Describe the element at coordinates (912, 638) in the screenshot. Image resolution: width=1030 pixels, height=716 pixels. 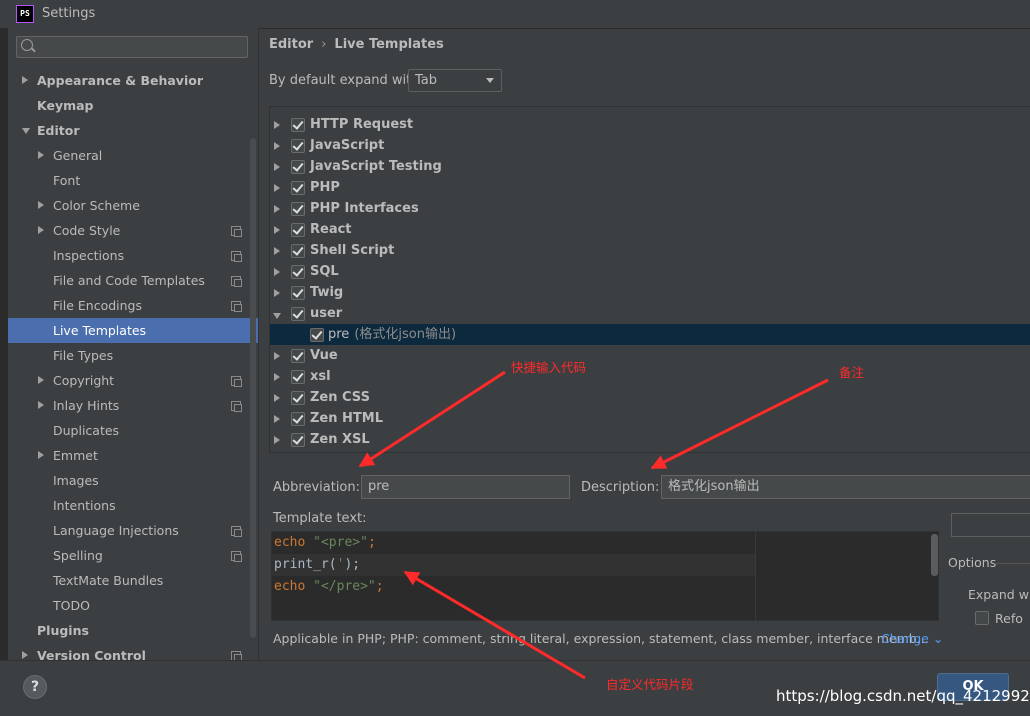
I see `change-contexts-link: Change ⌄` at that location.